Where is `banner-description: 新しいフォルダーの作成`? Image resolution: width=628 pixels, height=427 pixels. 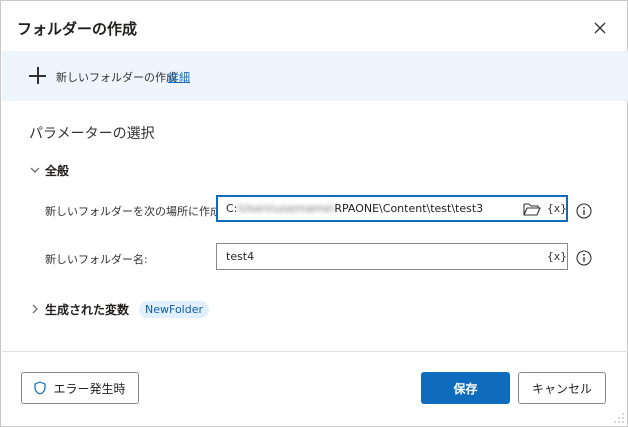
banner-description: 新しいフォルダーの作成 is located at coordinates (116, 77).